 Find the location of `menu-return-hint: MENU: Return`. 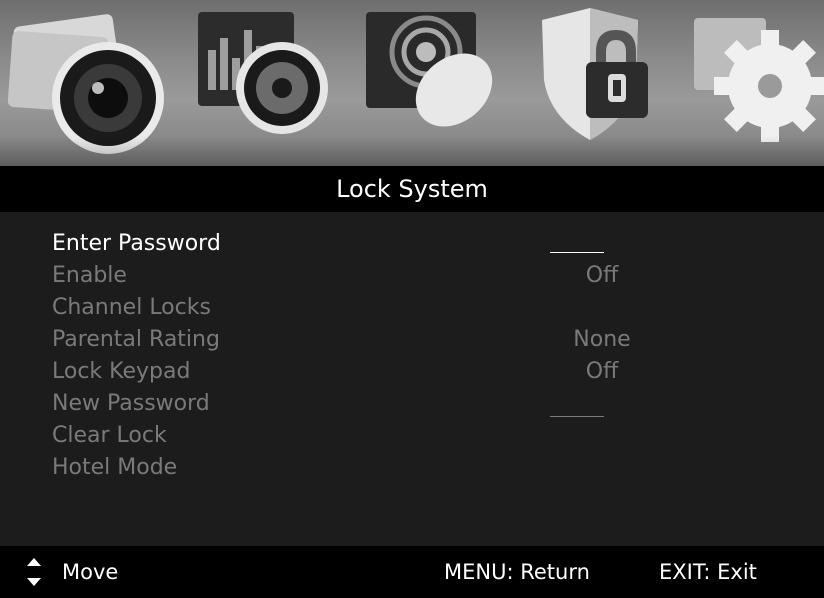

menu-return-hint: MENU: Return is located at coordinates (517, 572).